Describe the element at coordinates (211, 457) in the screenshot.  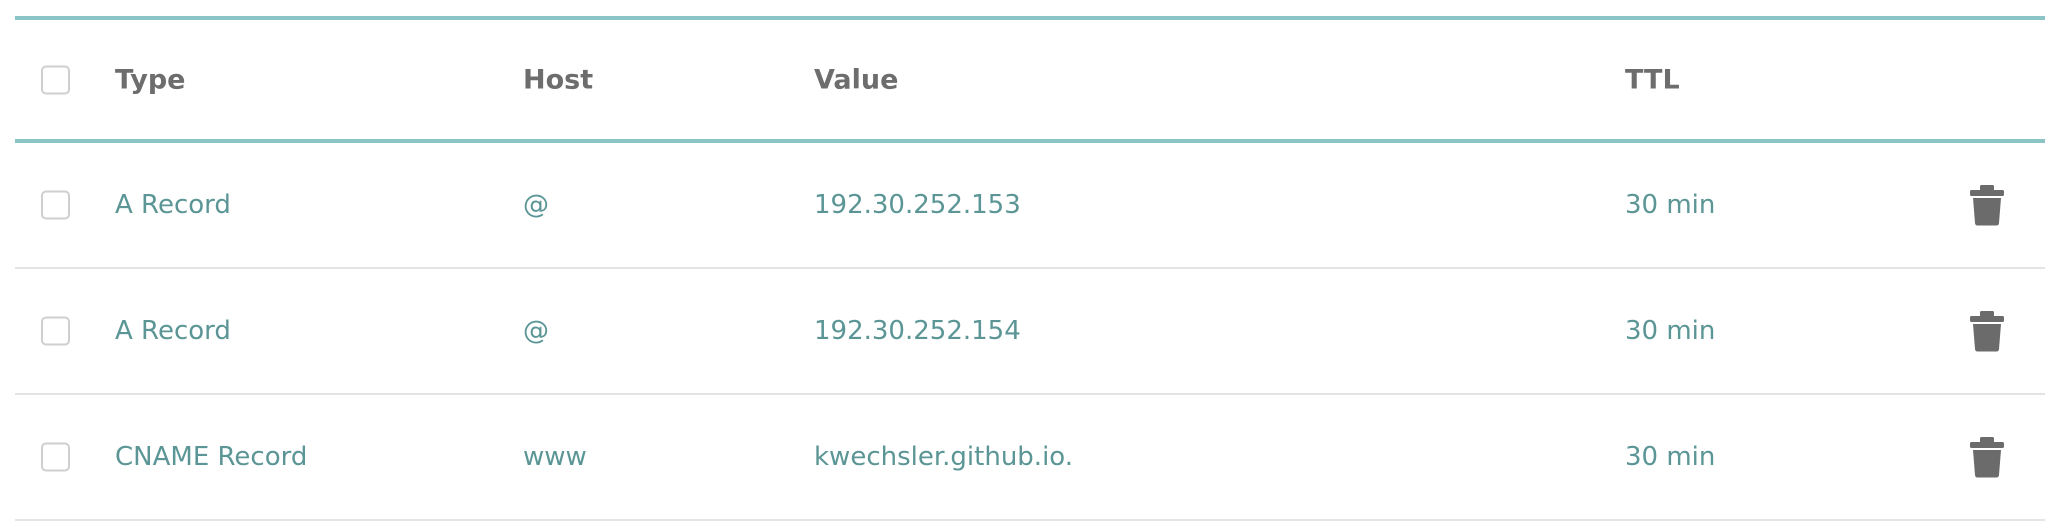
I see `record-type: CNAME Record` at that location.